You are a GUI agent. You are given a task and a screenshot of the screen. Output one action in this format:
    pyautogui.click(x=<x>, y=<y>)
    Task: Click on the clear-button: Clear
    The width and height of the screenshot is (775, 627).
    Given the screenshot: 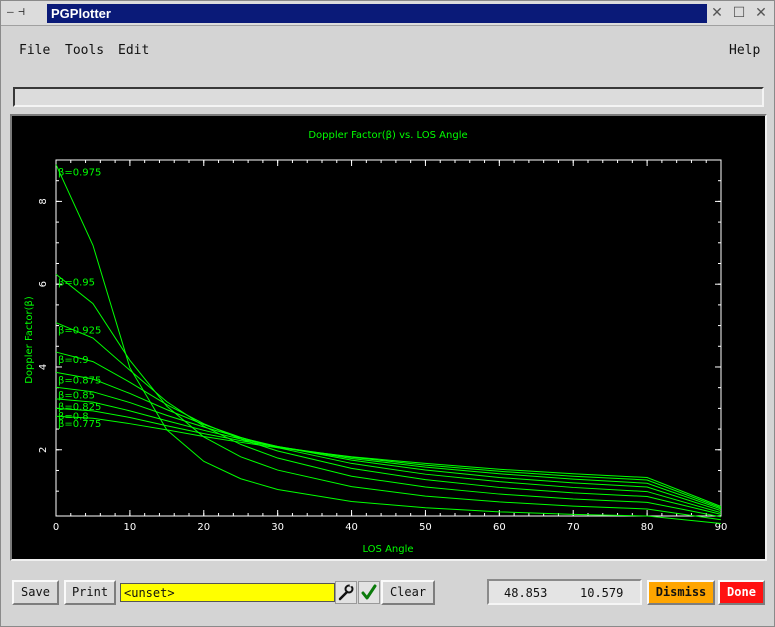 What is the action you would take?
    pyautogui.click(x=408, y=592)
    